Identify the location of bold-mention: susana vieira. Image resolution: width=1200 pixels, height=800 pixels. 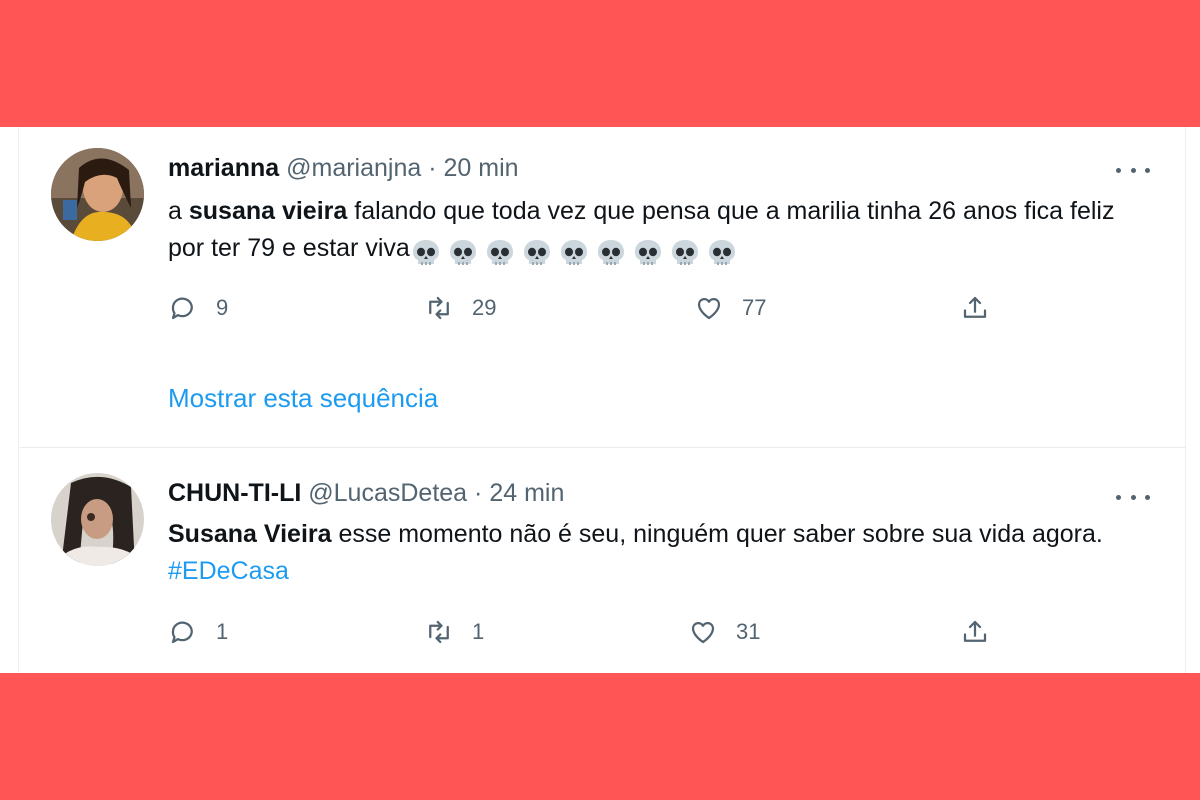
(268, 211).